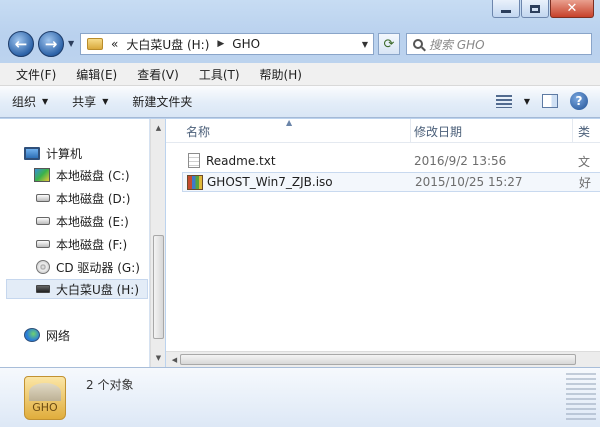  Describe the element at coordinates (383, 131) in the screenshot. I see `column-header: 名称 ▲ 修改日期 类` at that location.